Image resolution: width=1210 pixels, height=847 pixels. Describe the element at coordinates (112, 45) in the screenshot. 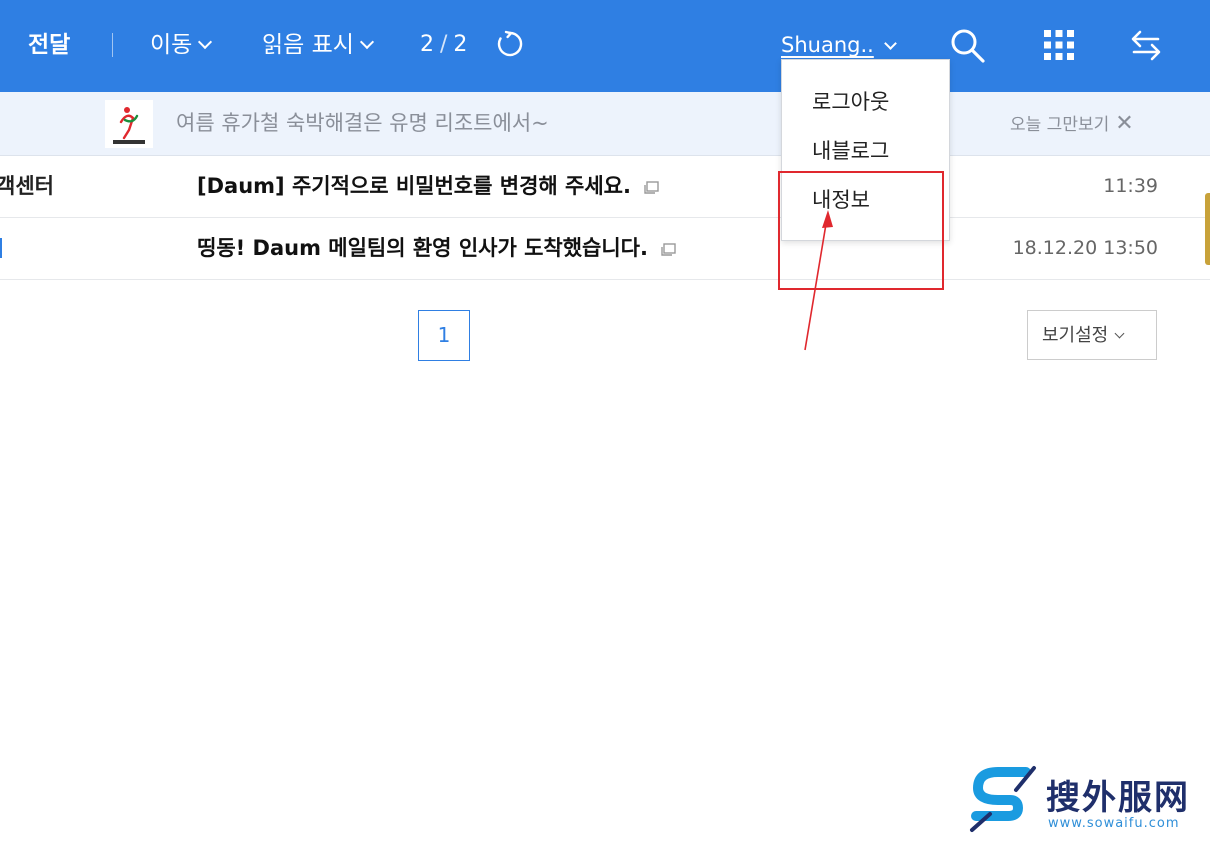

I see `toolbar-divider` at that location.